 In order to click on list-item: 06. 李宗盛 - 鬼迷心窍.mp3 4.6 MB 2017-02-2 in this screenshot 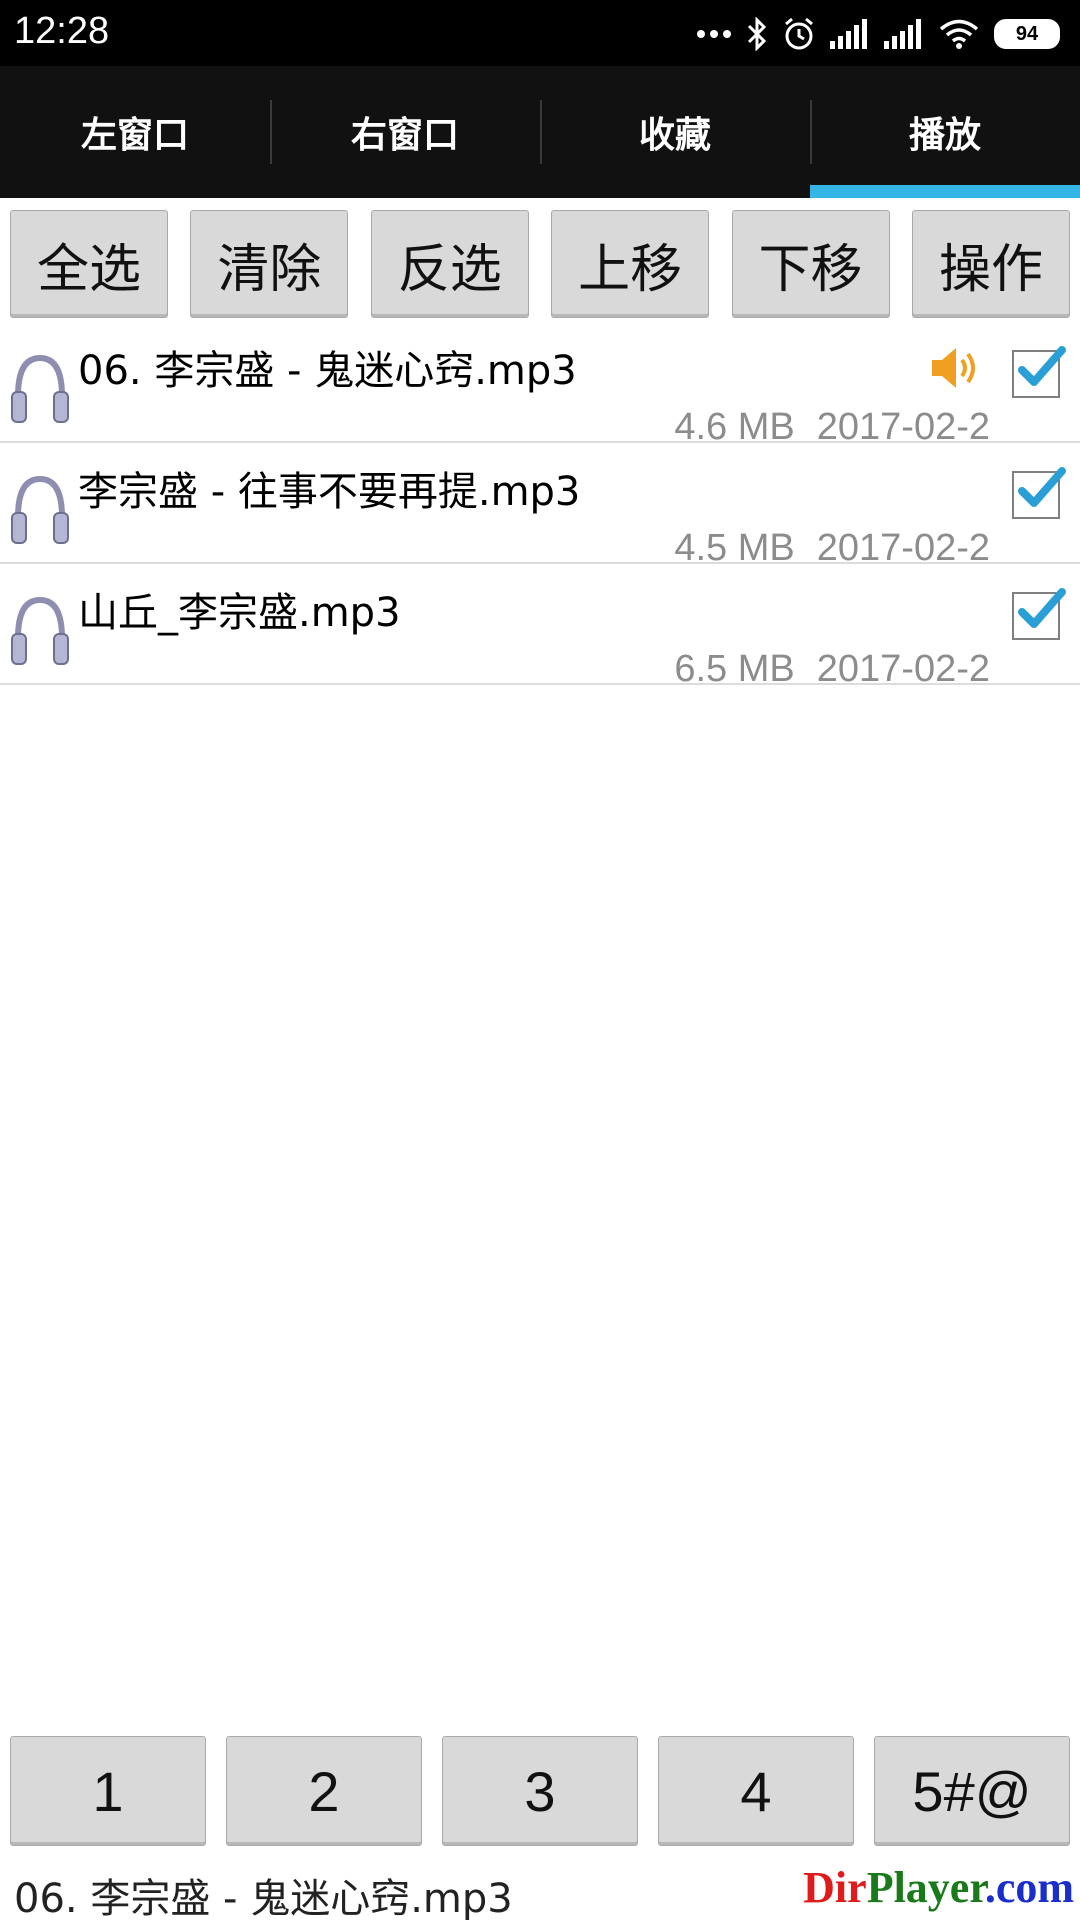, I will do `click(540, 385)`.